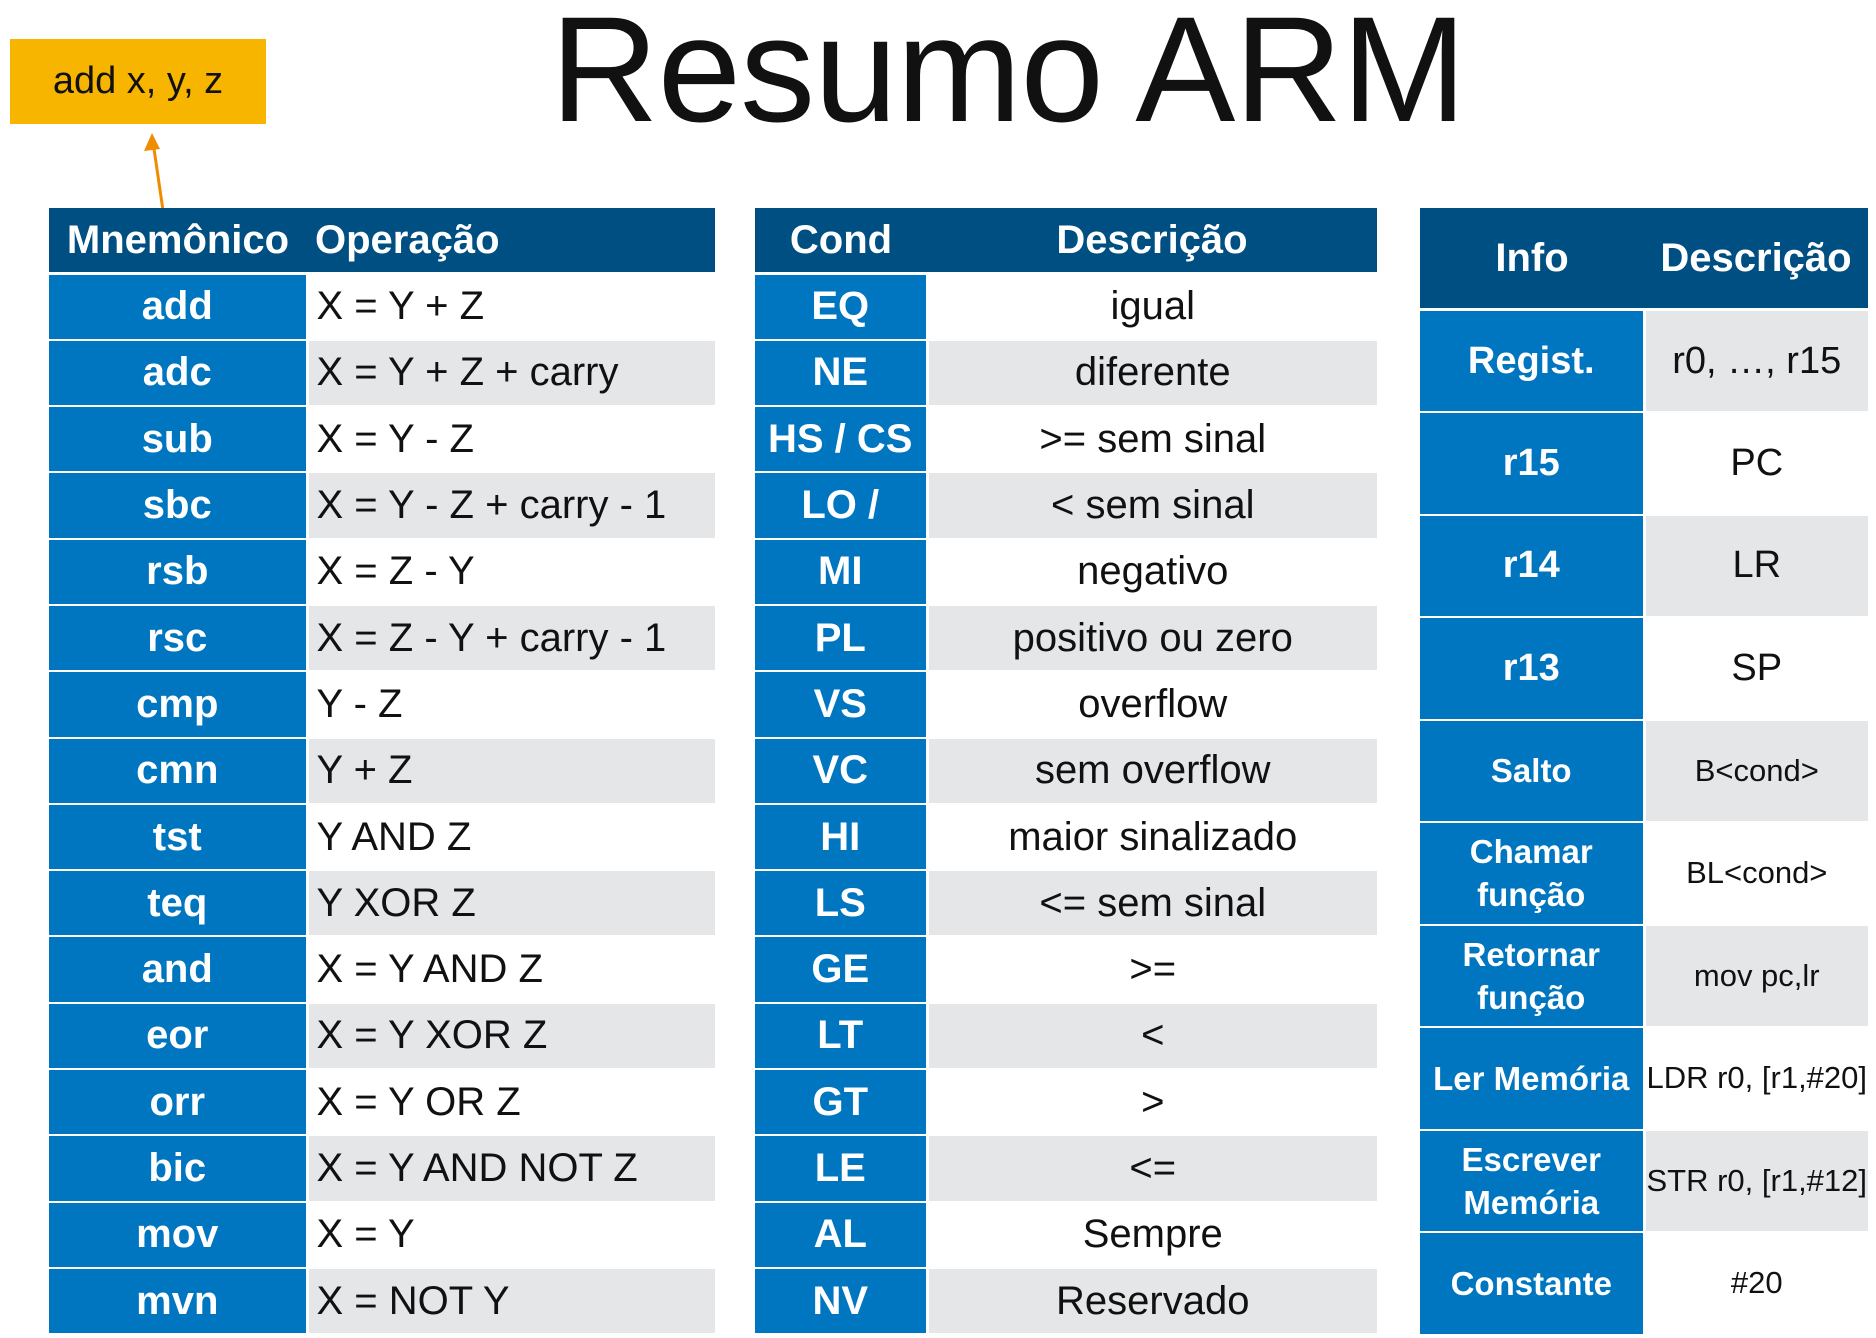 The height and width of the screenshot is (1338, 1876). I want to click on info-value-cell: SP, so click(1756, 669).